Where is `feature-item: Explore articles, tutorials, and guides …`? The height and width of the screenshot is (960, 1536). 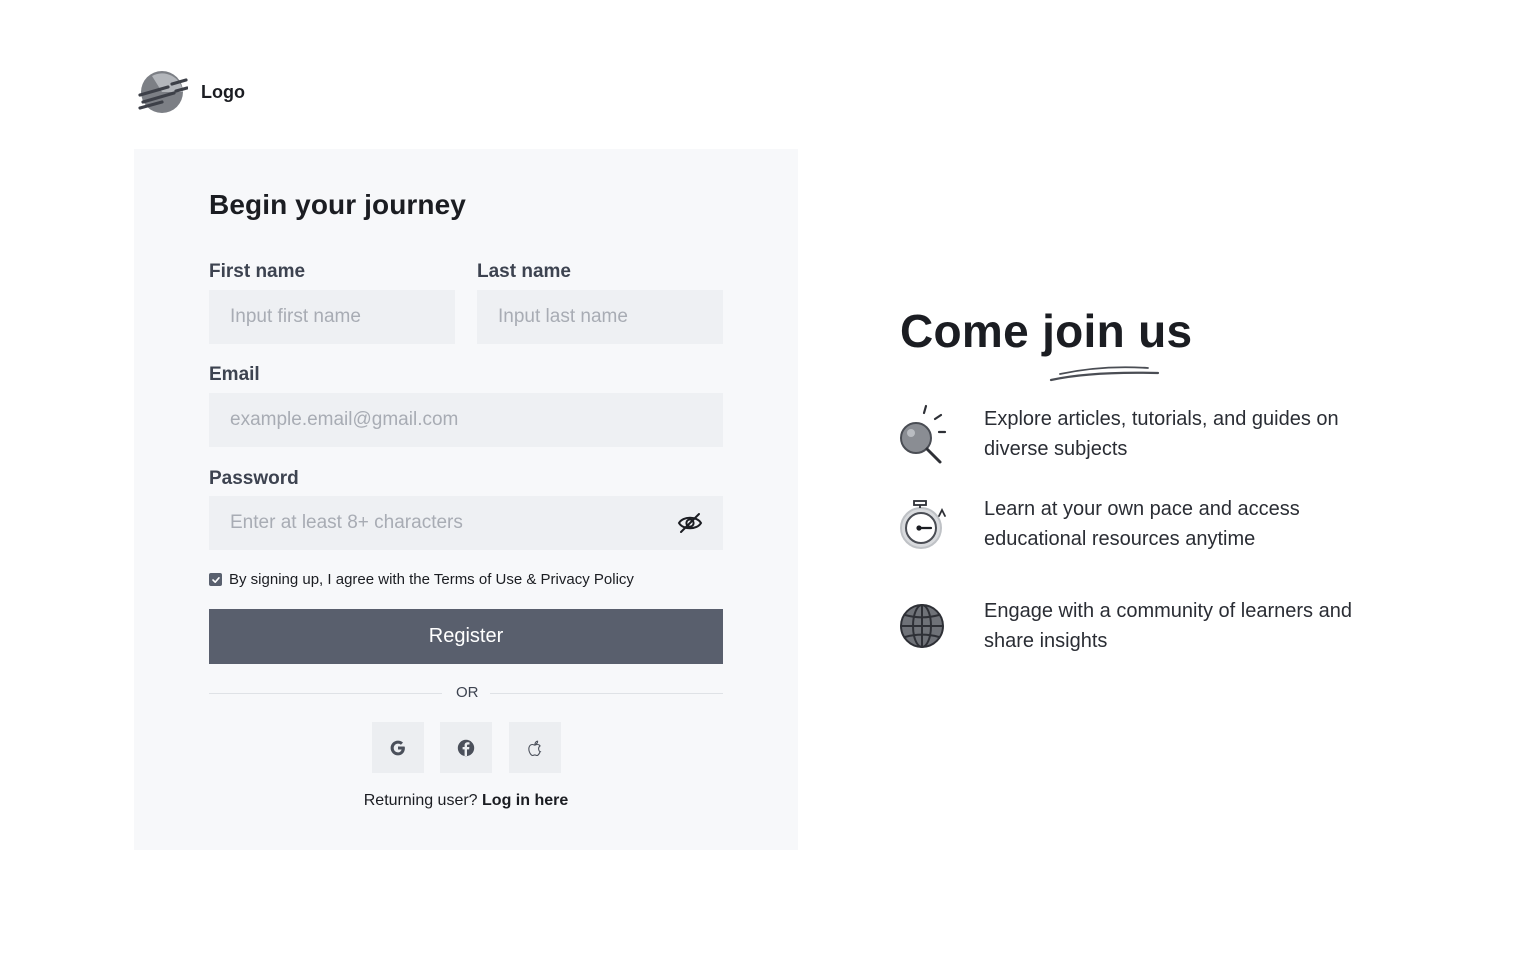 feature-item: Explore articles, tutorials, and guides … is located at coordinates (1118, 437).